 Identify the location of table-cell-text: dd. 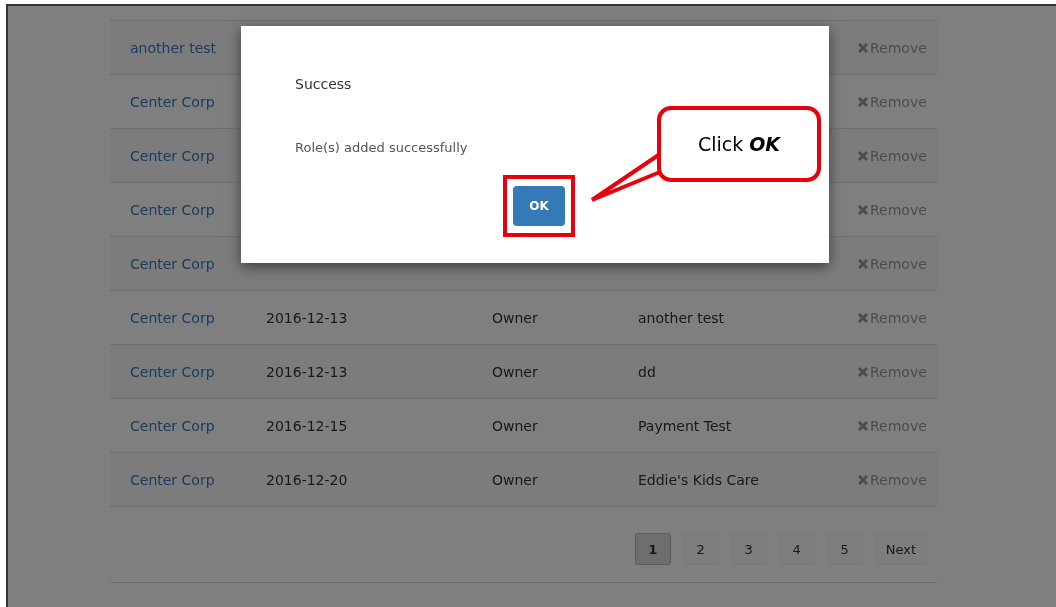
(647, 371).